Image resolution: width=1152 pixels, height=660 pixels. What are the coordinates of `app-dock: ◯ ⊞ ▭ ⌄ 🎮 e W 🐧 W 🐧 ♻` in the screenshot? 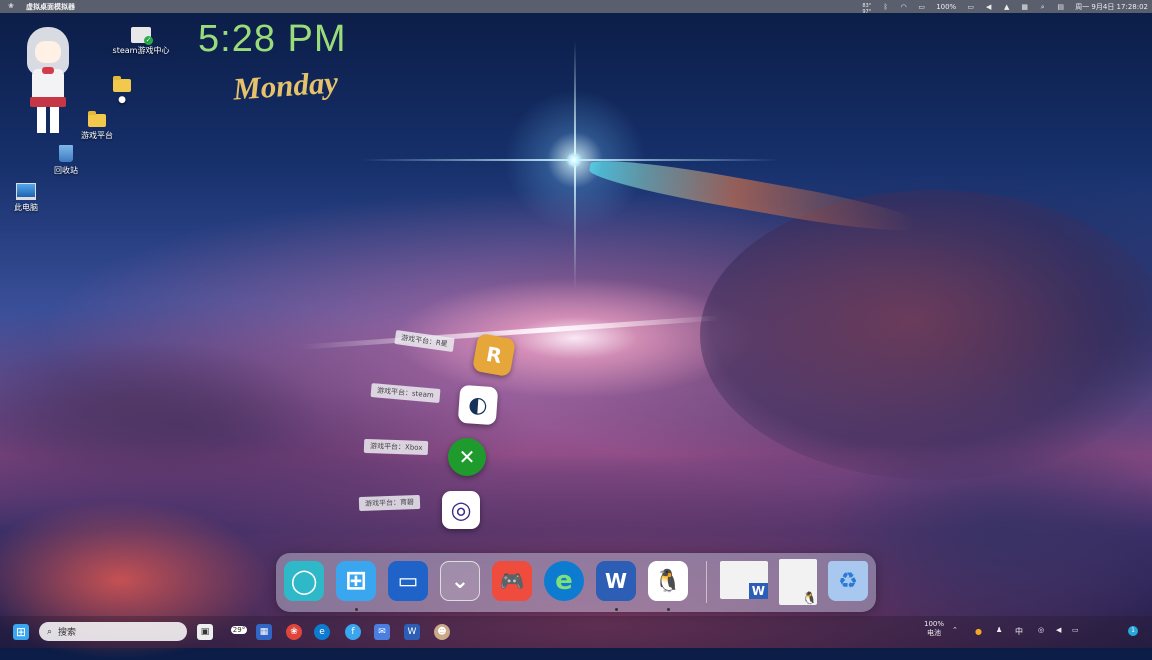 It's located at (576, 582).